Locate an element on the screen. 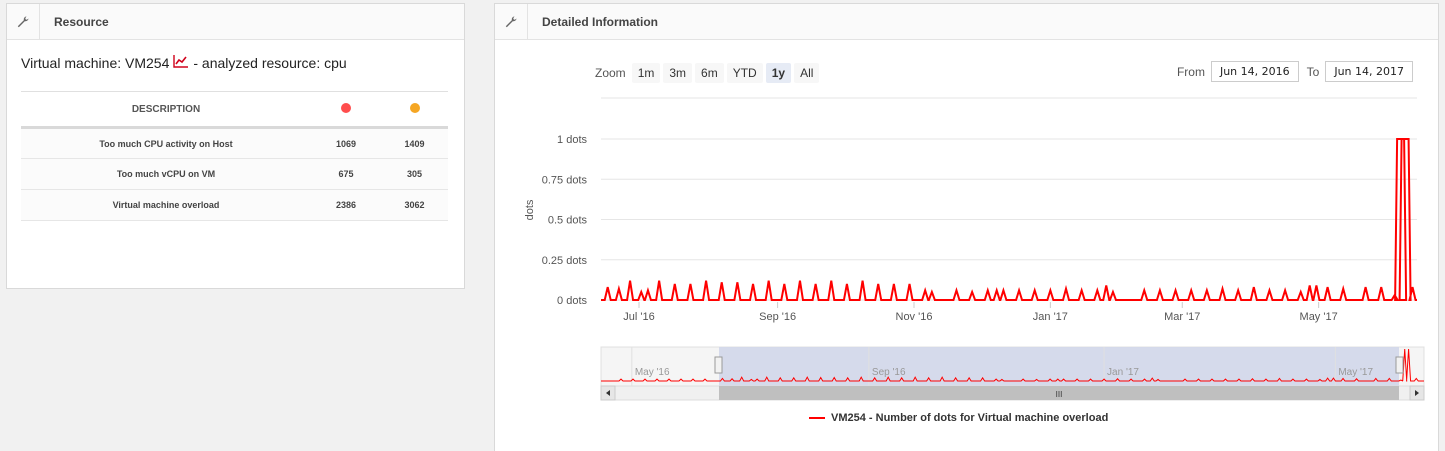 This screenshot has height=451, width=1445. red-status-dot-icon is located at coordinates (346, 107).